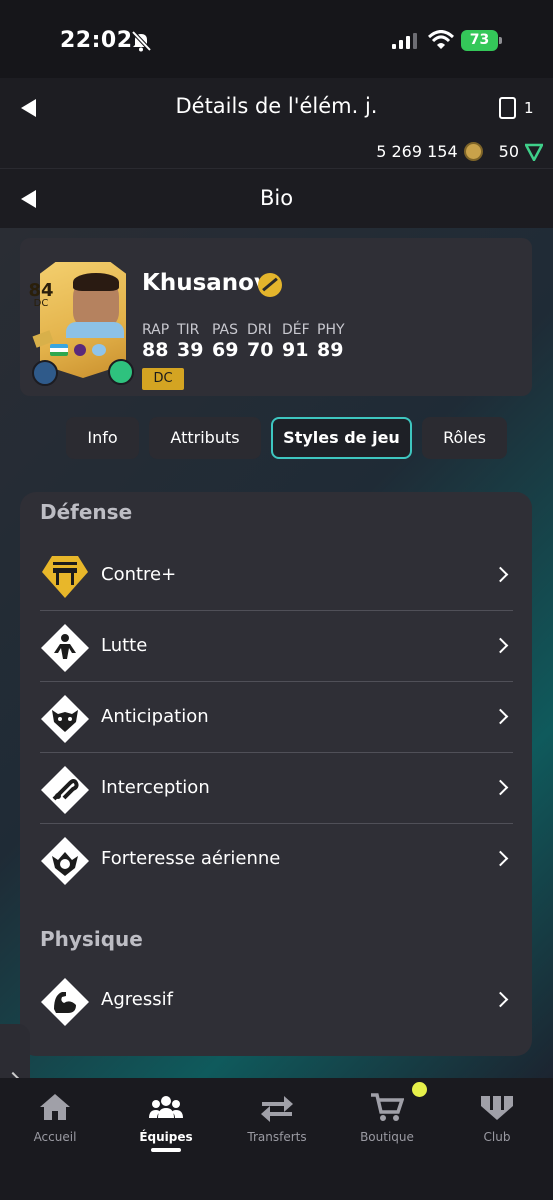 The width and height of the screenshot is (553, 1200). What do you see at coordinates (276, 123) in the screenshot?
I see `top-header: Détails de l'élém. j. 1 5 269 154 50` at bounding box center [276, 123].